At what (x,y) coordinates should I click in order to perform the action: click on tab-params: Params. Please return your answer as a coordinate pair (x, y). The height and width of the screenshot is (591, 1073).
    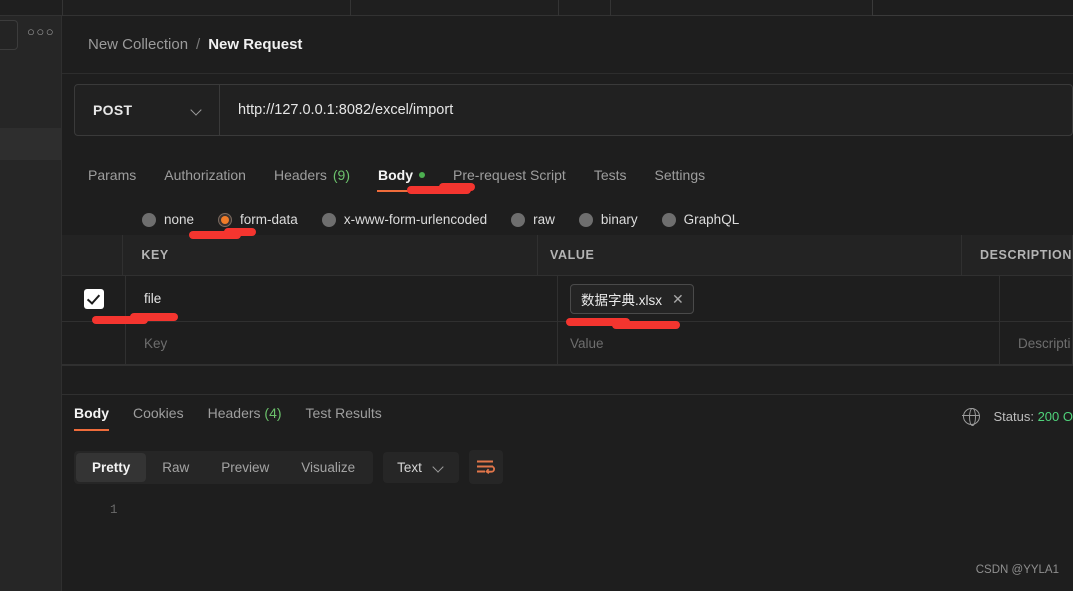
    Looking at the image, I should click on (112, 173).